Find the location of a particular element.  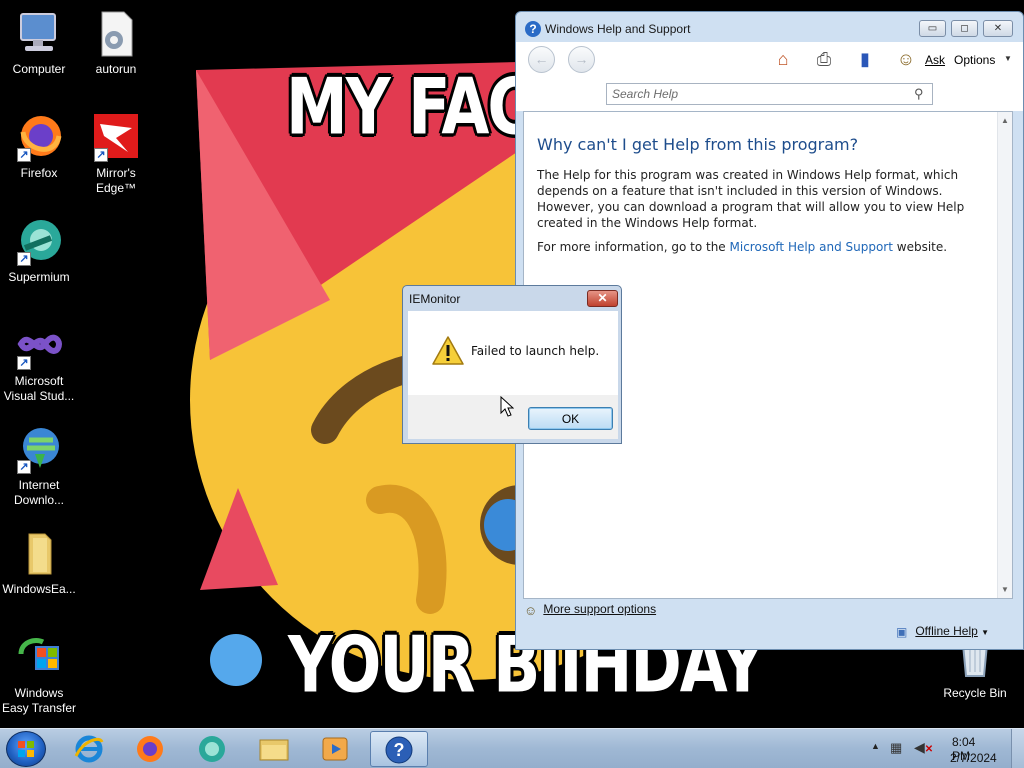

search-bar: ⚲ is located at coordinates (769, 96).